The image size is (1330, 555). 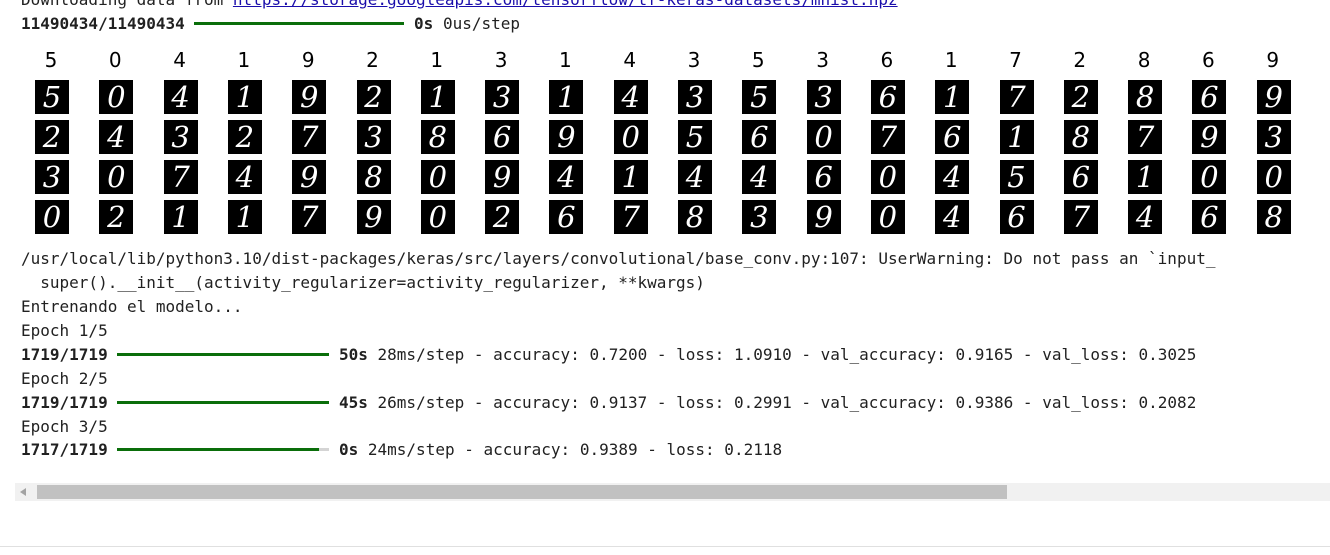 I want to click on scrollbar-thumb, so click(x=522, y=492).